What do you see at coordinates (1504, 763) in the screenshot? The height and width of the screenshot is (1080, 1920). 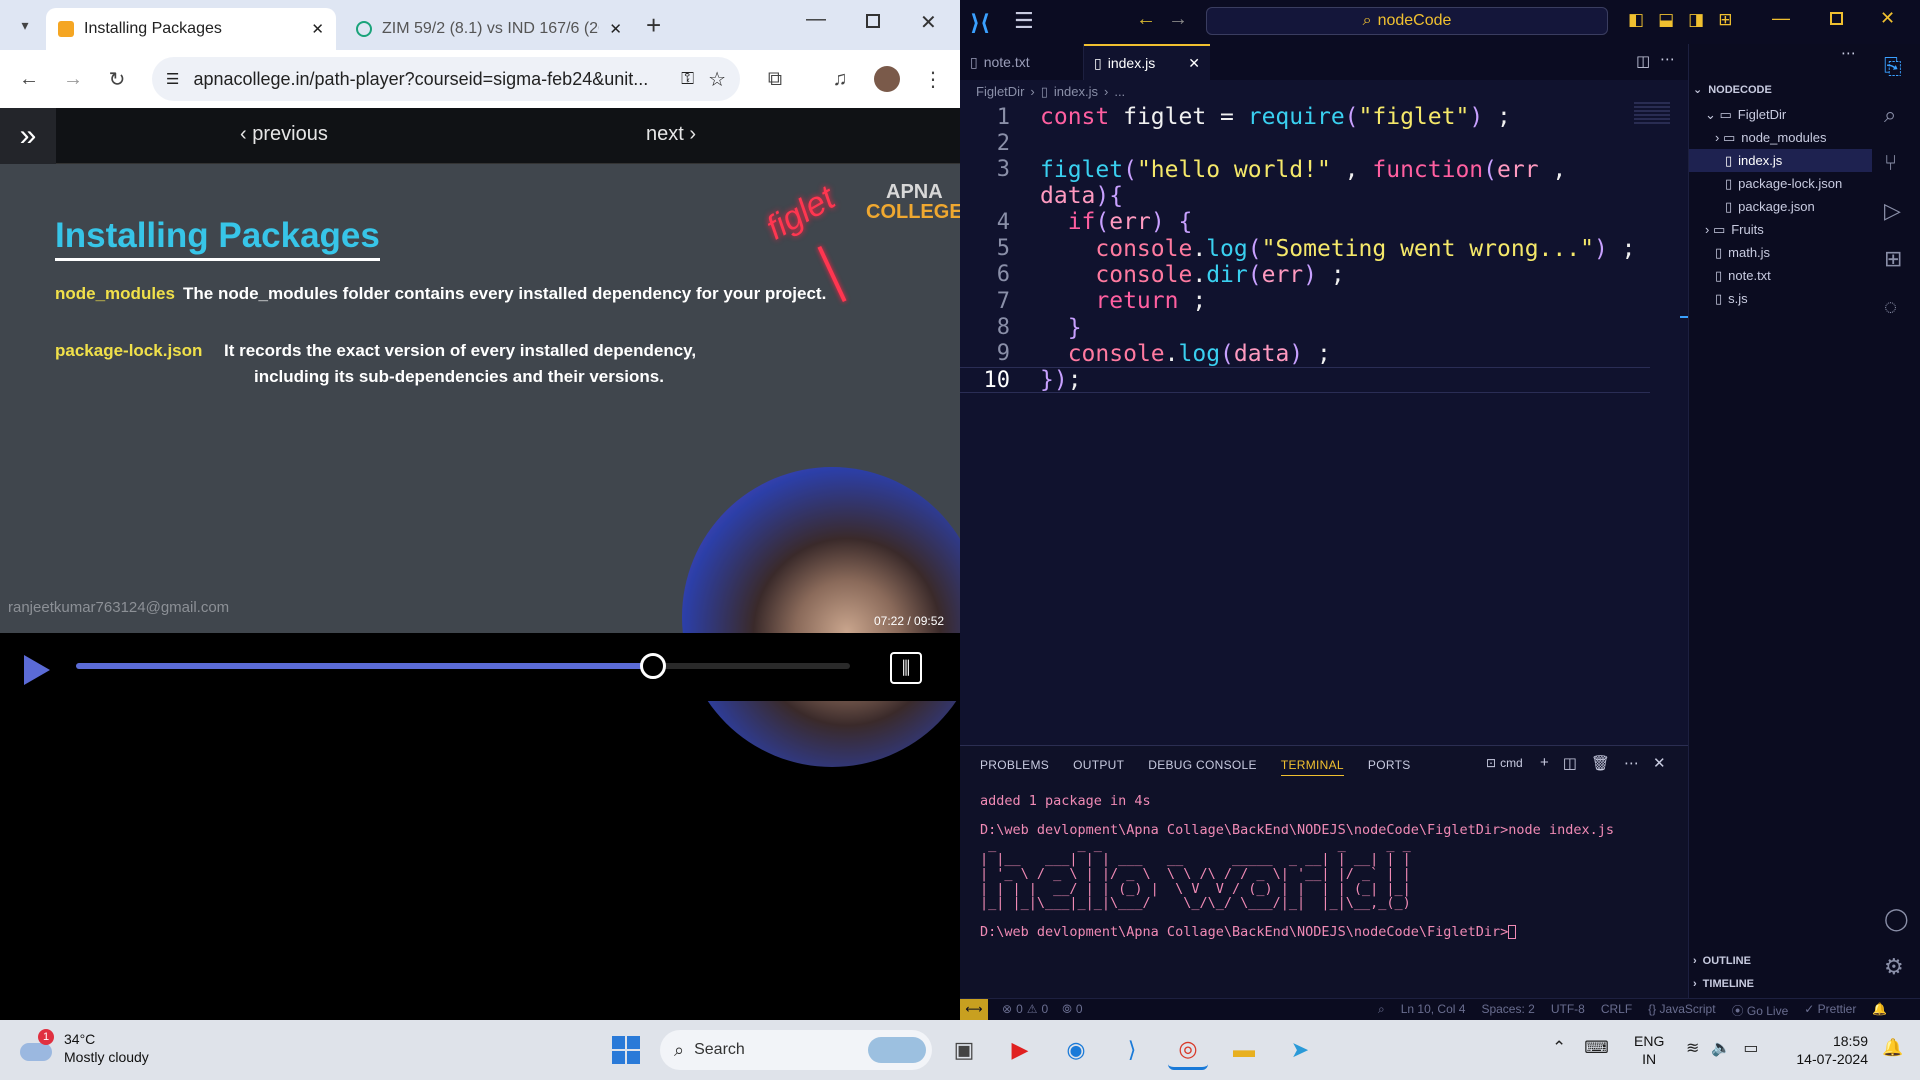 I see `terminal-shell-selector: ⊡ cmd` at bounding box center [1504, 763].